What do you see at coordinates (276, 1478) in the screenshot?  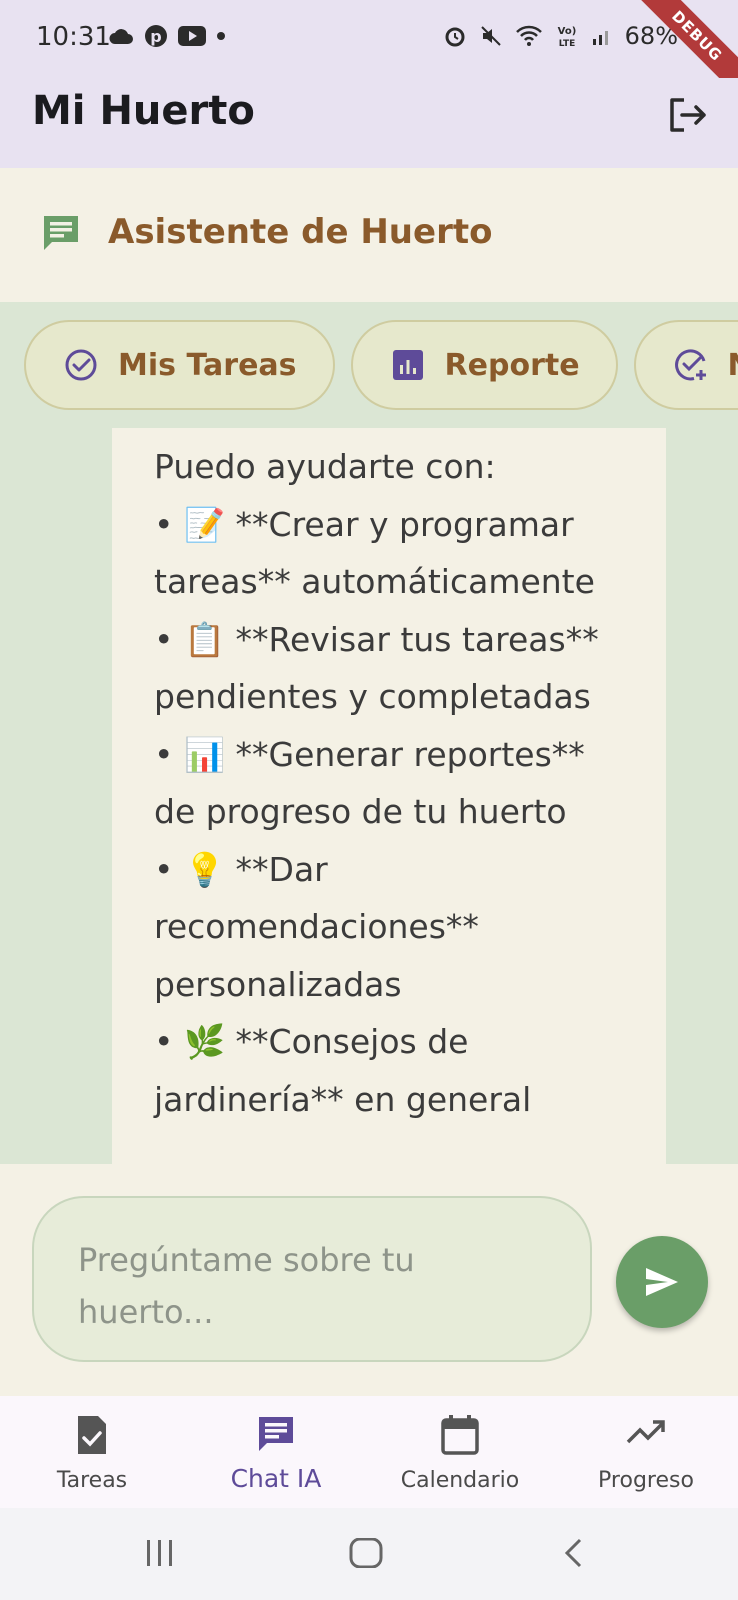 I see `nav-label: Chat IA` at bounding box center [276, 1478].